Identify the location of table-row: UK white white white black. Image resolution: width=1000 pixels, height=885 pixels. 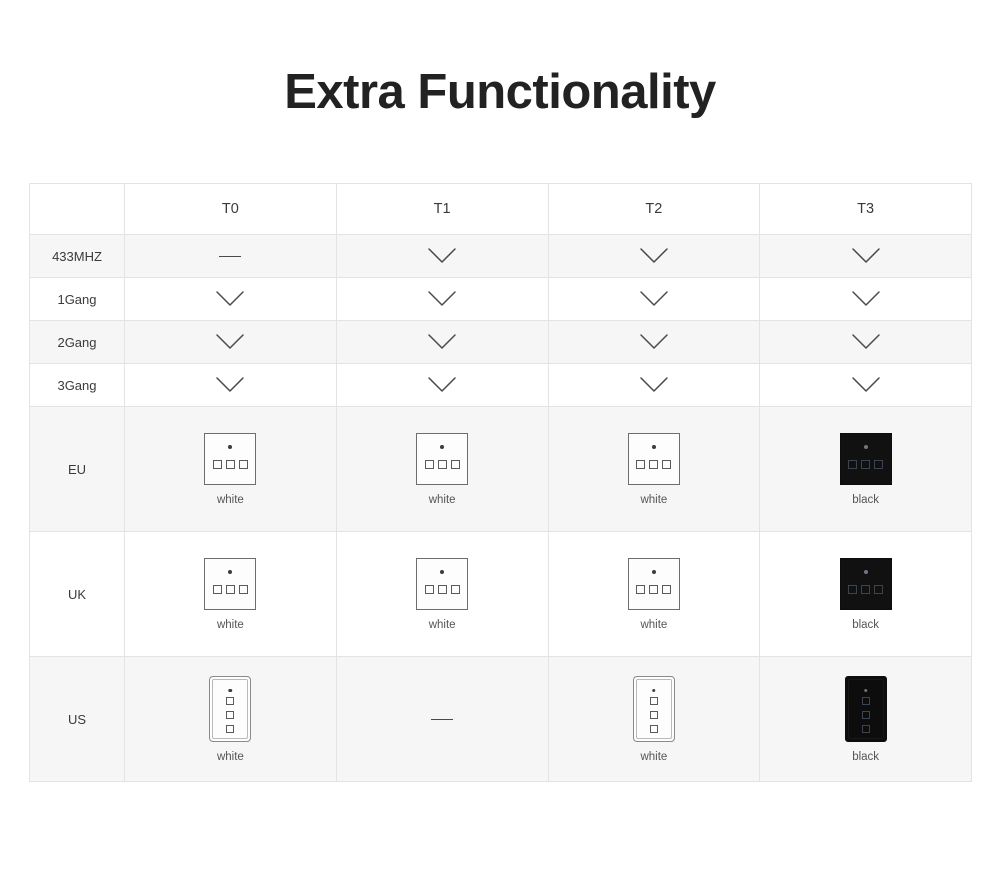
(500, 594).